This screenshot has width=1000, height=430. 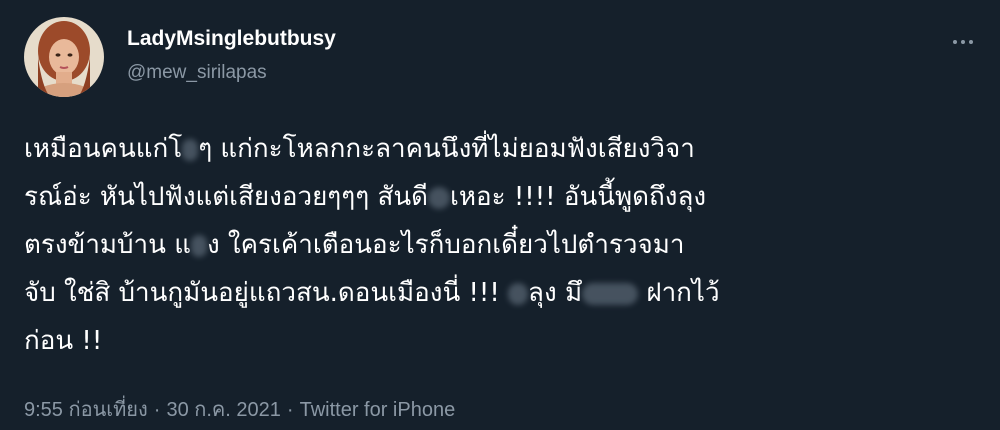 I want to click on tweet-time: 9:55 ก่อนเที่ยง, so click(x=86, y=410).